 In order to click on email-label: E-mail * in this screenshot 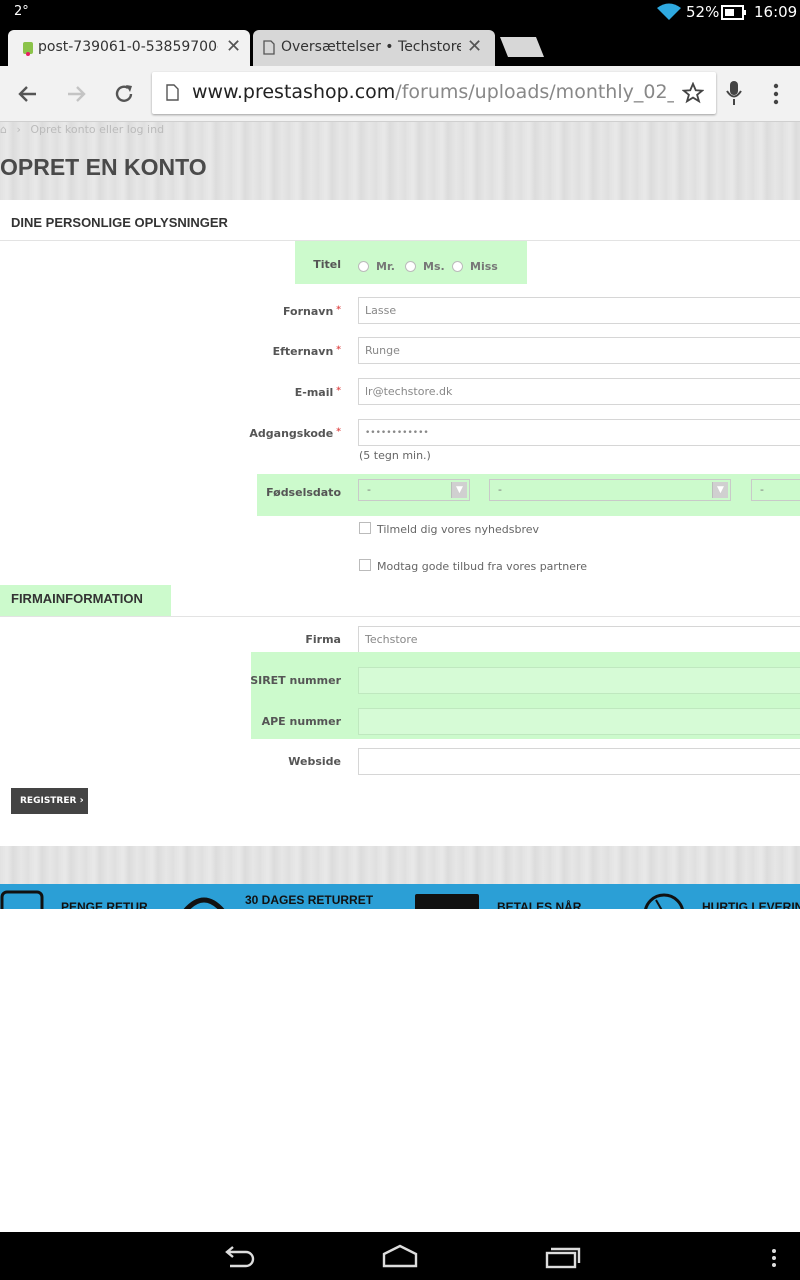, I will do `click(317, 392)`.